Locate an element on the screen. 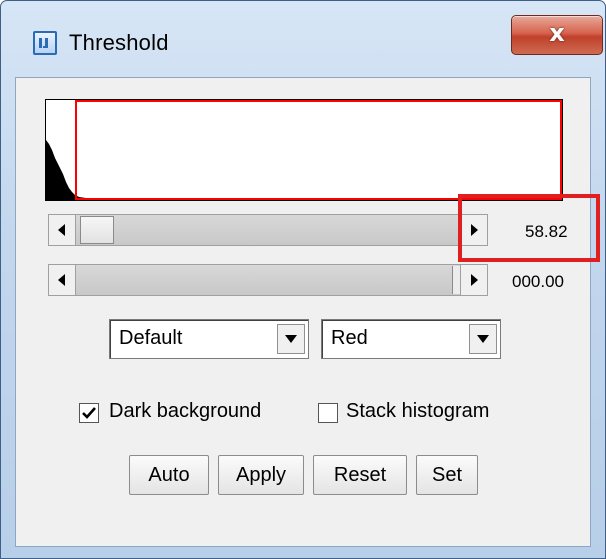 Image resolution: width=606 pixels, height=559 pixels. set-button: Set is located at coordinates (447, 475).